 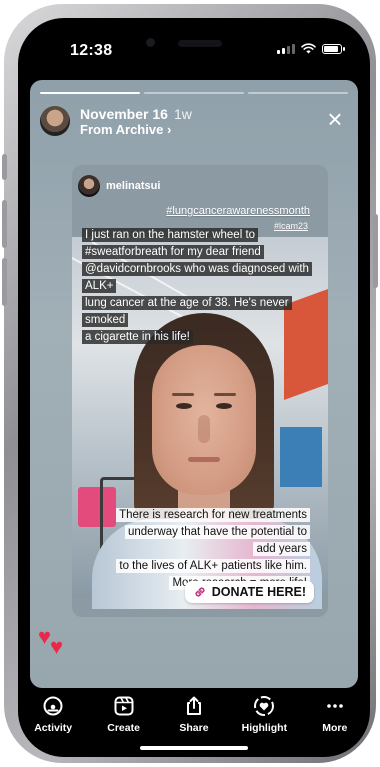 What do you see at coordinates (170, 235) in the screenshot?
I see `caption-line: I just ran on the hamster wheel to` at bounding box center [170, 235].